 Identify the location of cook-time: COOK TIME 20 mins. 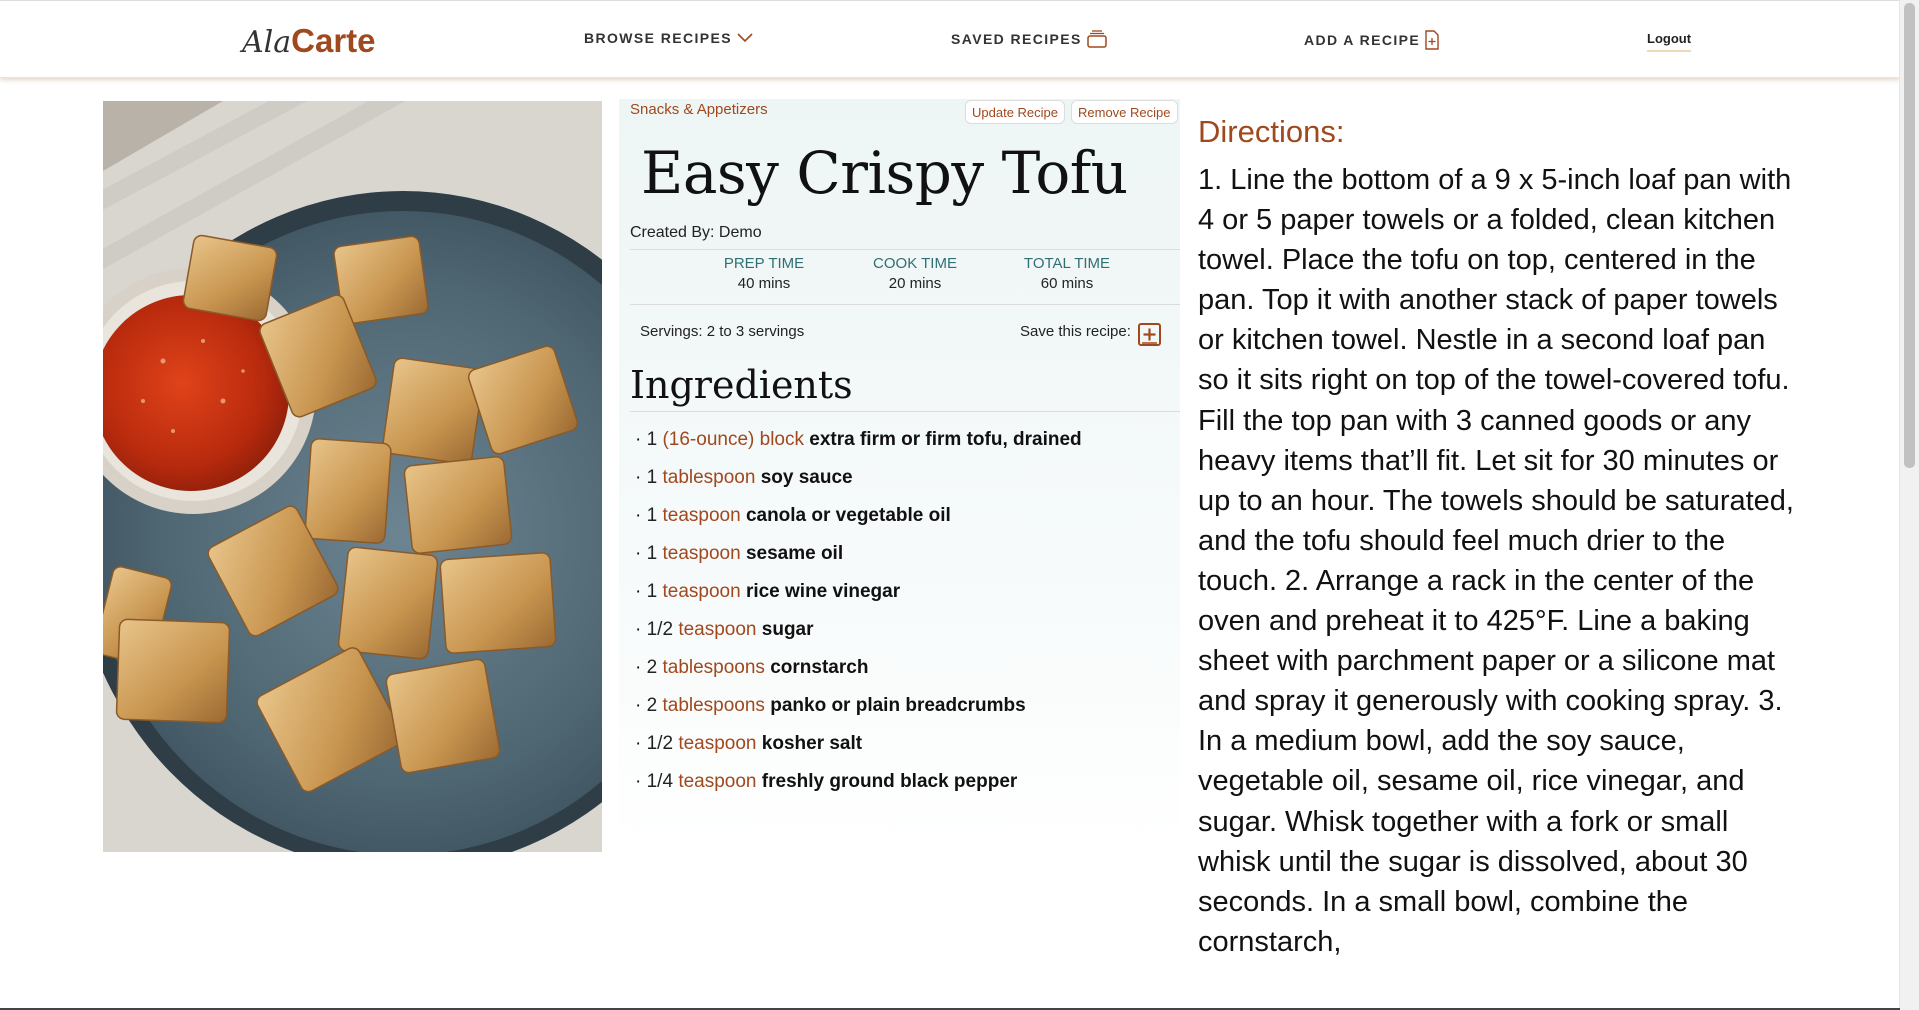
(915, 273).